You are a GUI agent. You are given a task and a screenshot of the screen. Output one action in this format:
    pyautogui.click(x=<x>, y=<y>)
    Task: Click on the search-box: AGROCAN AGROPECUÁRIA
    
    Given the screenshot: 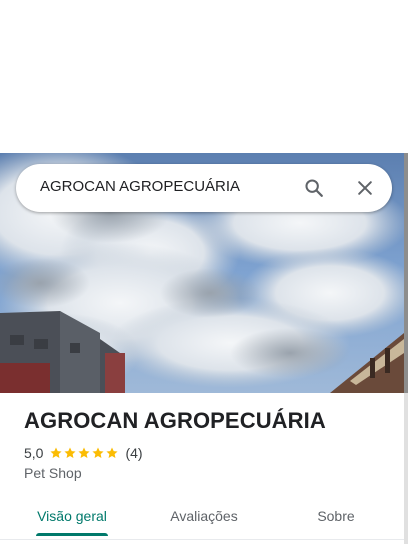 What is the action you would take?
    pyautogui.click(x=204, y=188)
    